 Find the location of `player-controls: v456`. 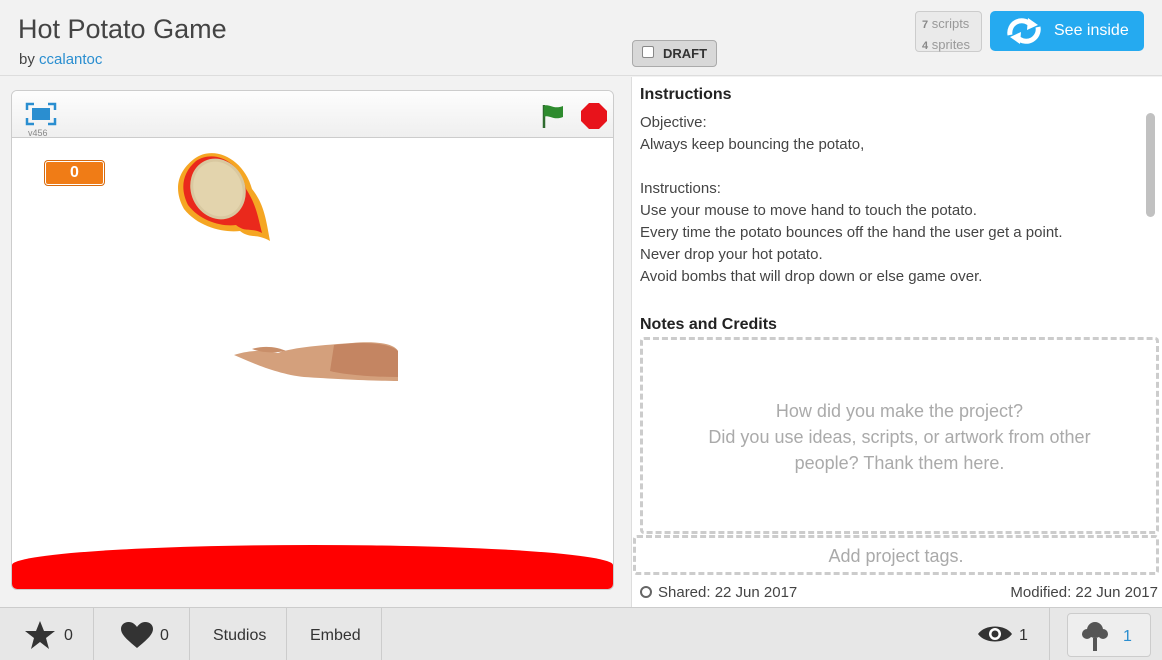

player-controls: v456 is located at coordinates (312, 114).